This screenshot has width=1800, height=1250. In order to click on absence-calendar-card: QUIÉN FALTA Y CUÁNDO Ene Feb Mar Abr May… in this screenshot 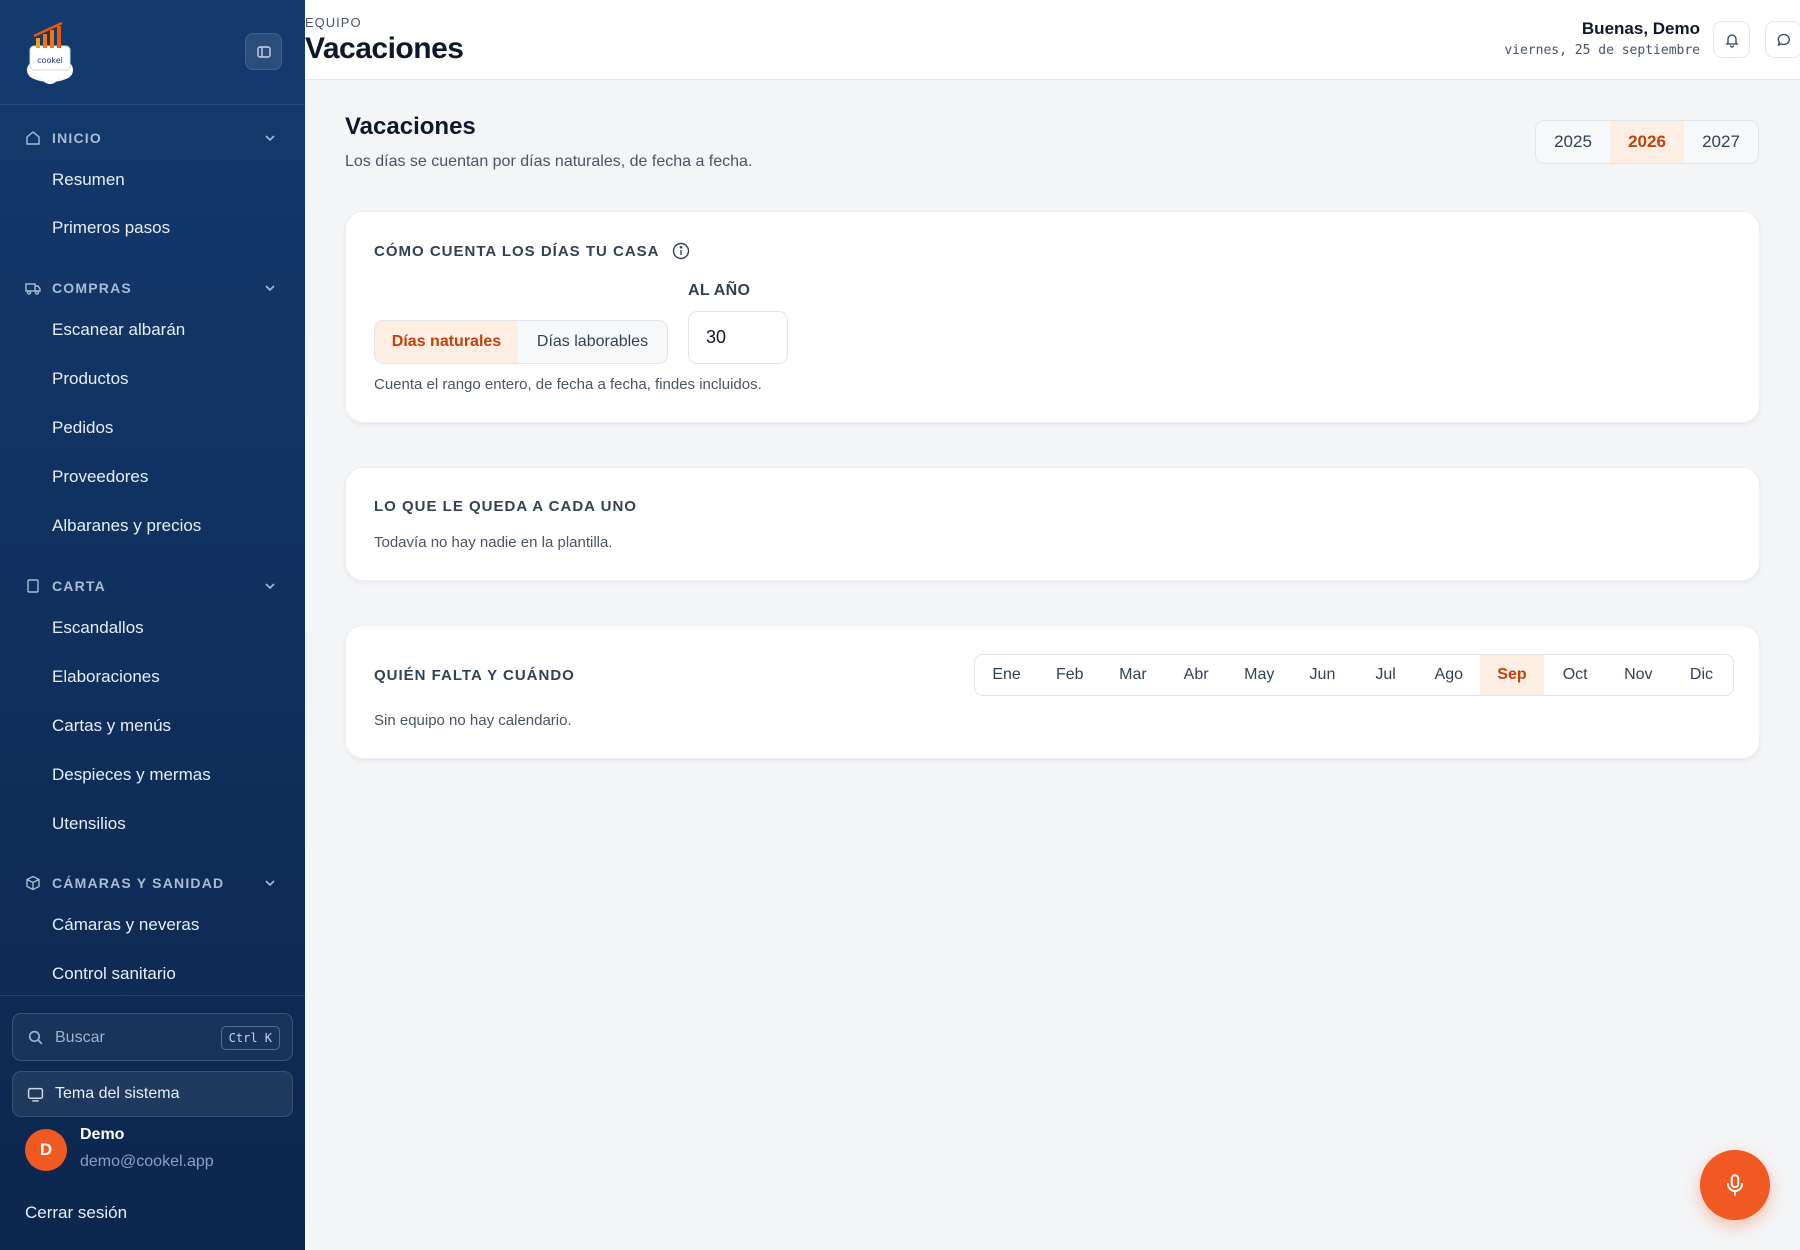, I will do `click(1052, 692)`.